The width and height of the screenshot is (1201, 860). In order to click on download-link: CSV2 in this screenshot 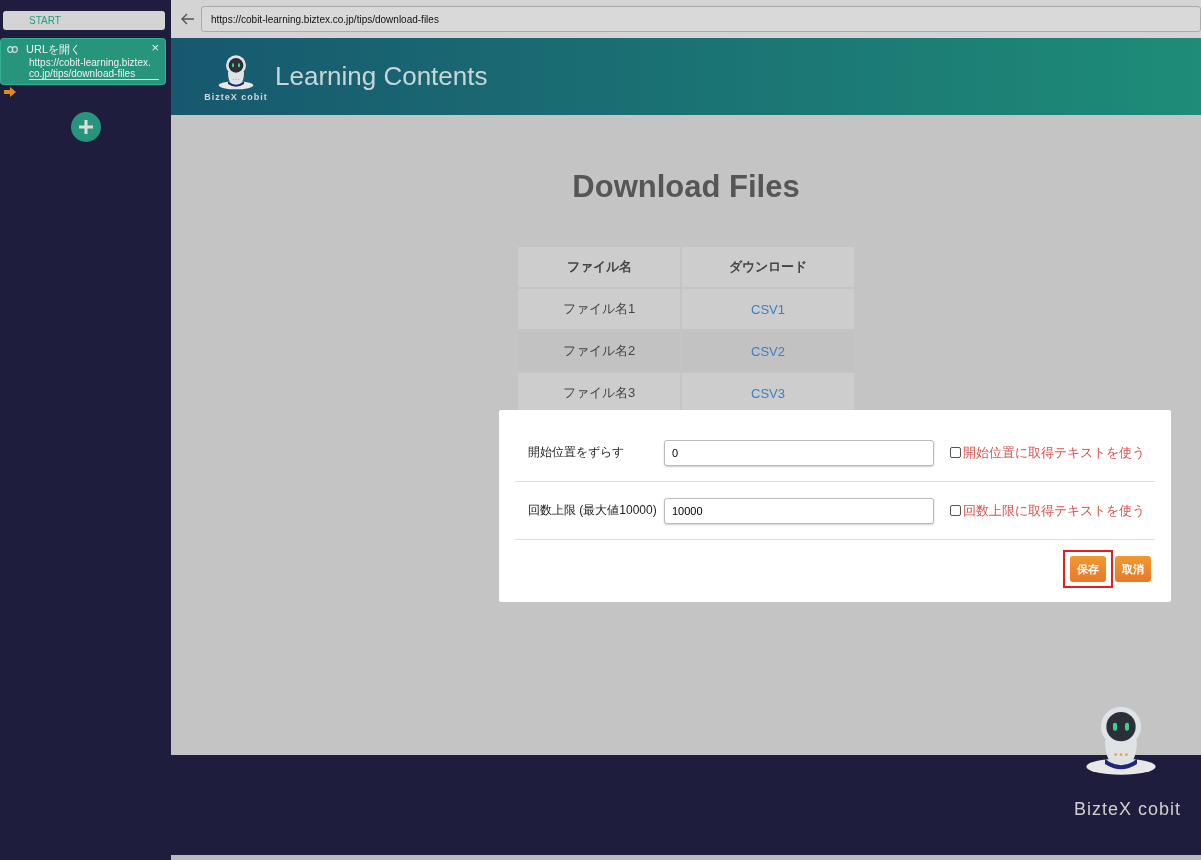, I will do `click(768, 351)`.